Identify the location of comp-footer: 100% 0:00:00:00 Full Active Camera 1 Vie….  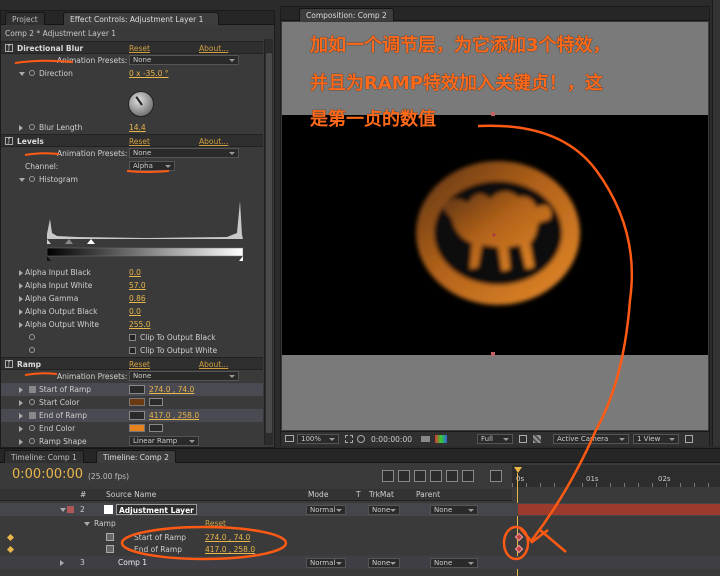
(495, 438).